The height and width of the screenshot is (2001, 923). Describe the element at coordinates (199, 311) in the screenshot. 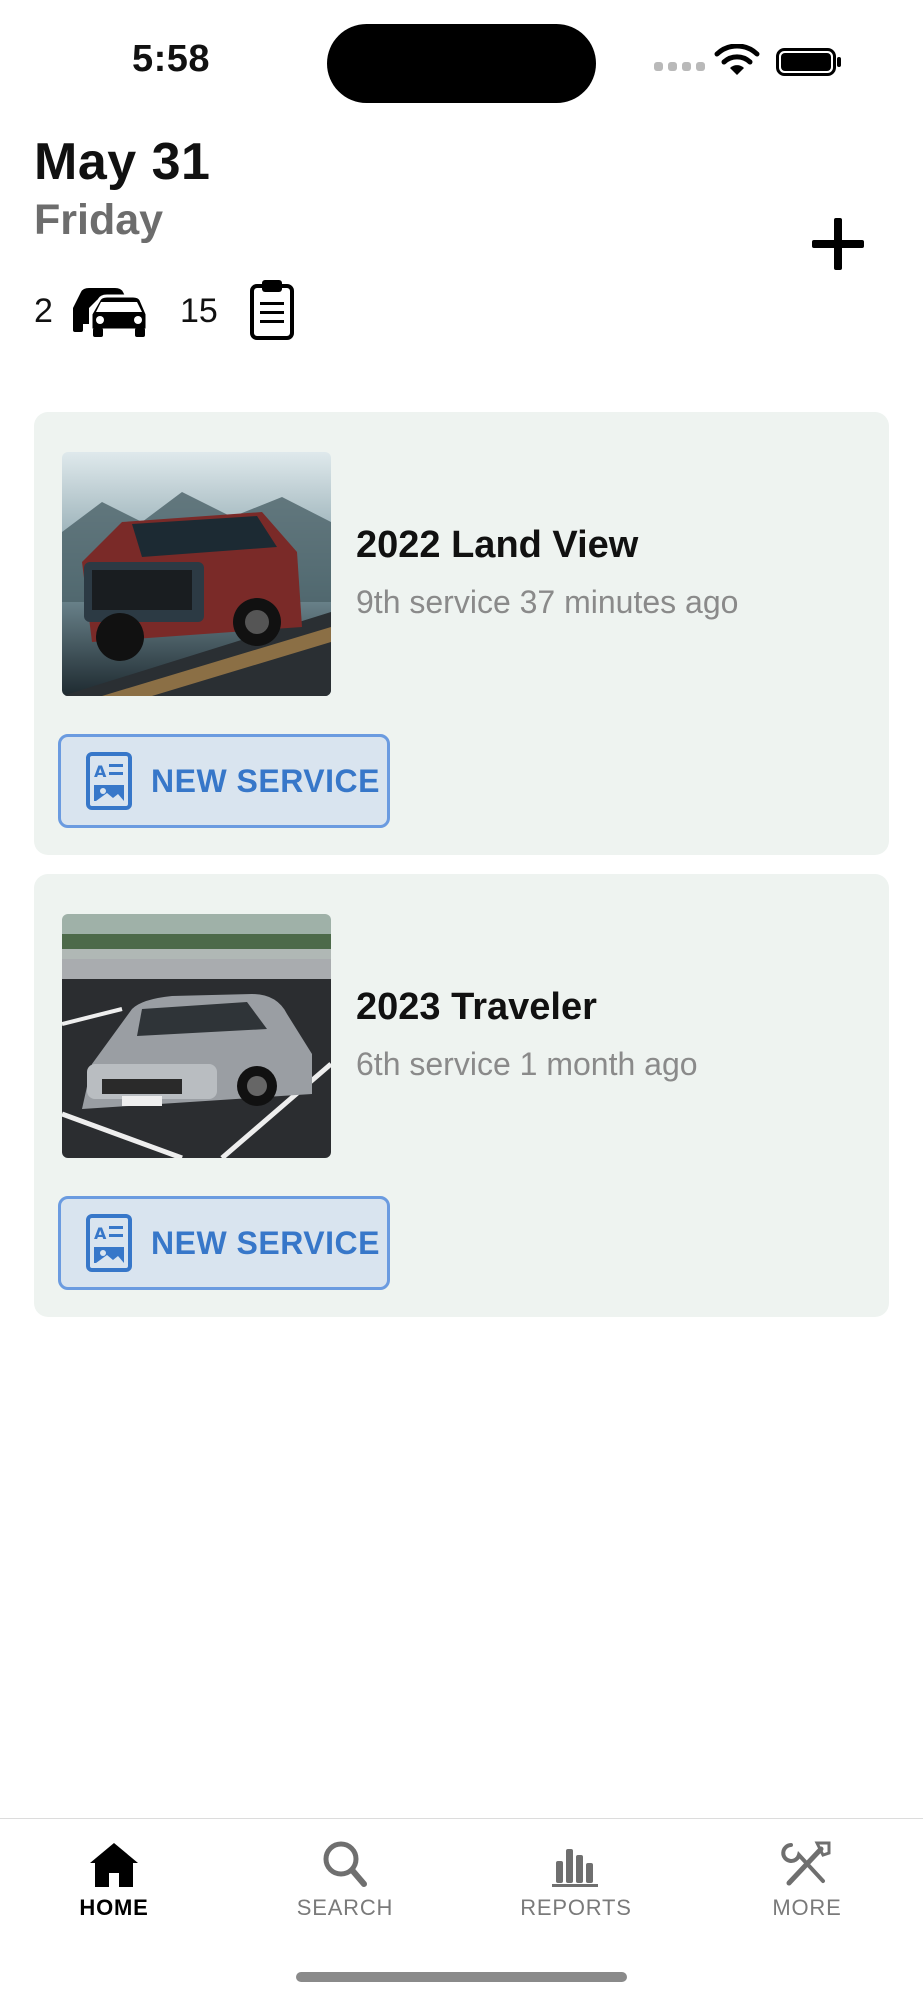

I see `services-count: 15` at that location.